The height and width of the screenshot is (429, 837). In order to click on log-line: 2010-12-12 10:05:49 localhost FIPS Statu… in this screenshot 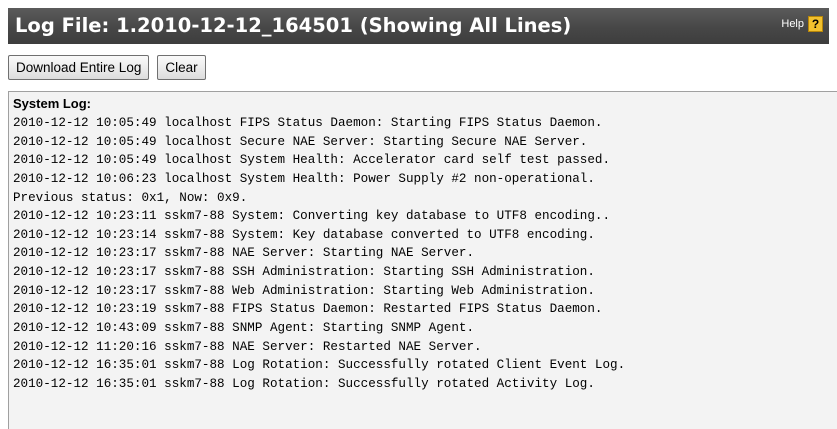, I will do `click(308, 123)`.